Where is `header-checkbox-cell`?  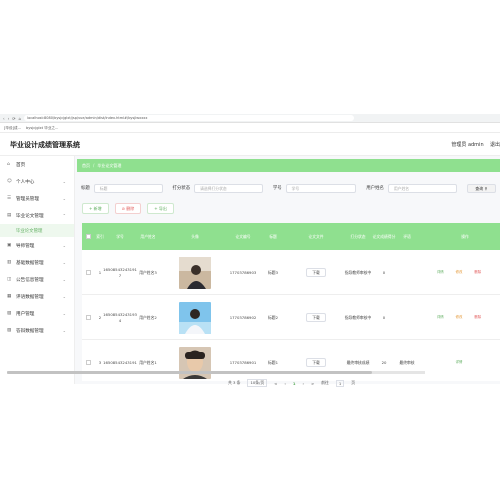
header-checkbox-cell is located at coordinates (88, 236).